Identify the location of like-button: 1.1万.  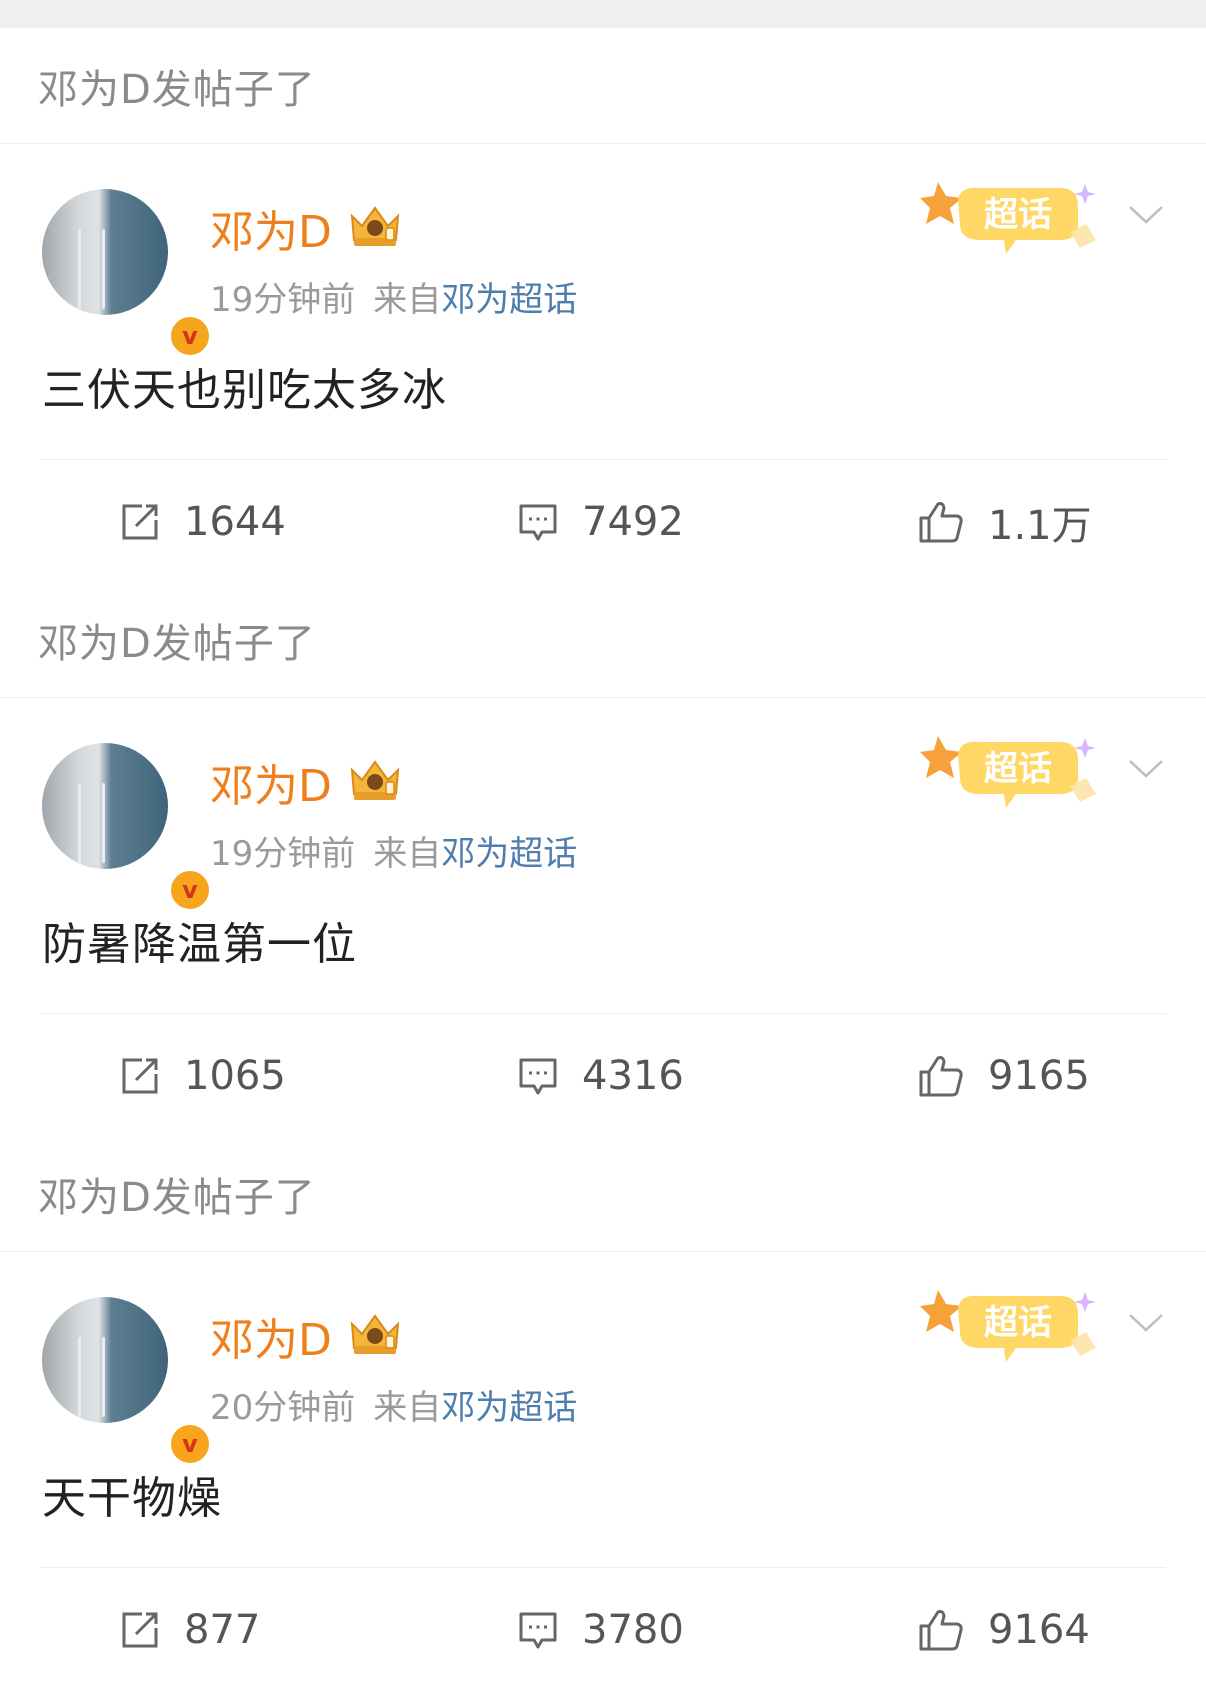
(1005, 521).